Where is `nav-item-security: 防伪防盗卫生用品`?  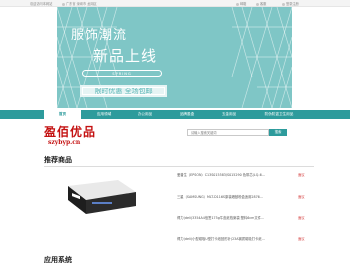 nav-item-security: 防伪防盗卫生用品 is located at coordinates (279, 114).